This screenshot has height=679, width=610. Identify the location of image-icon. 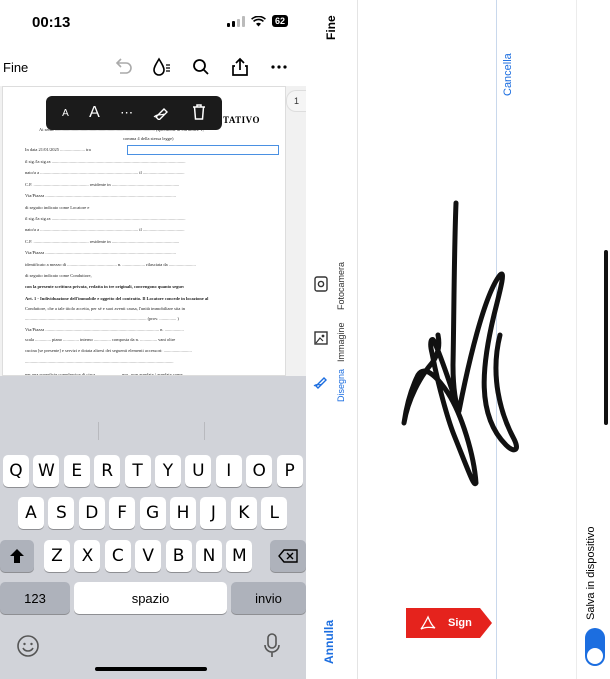
(321, 340).